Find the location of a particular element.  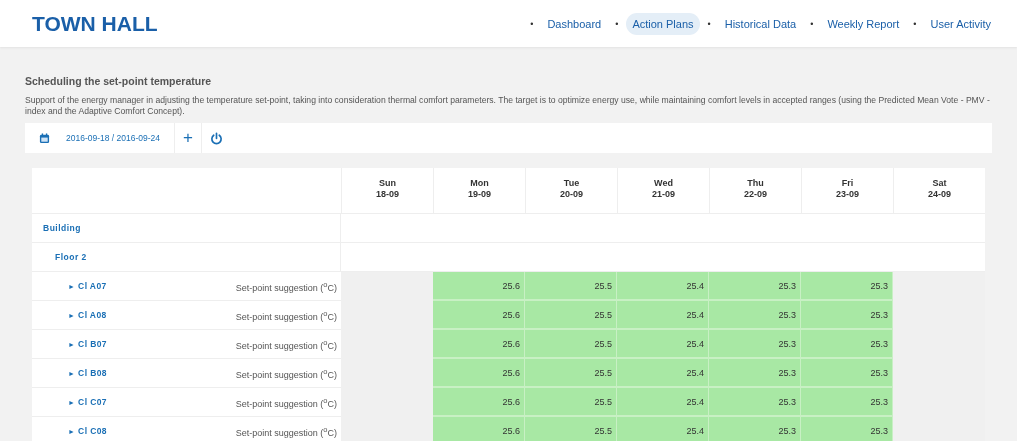

floor-label: Floor 2 is located at coordinates (70, 257).